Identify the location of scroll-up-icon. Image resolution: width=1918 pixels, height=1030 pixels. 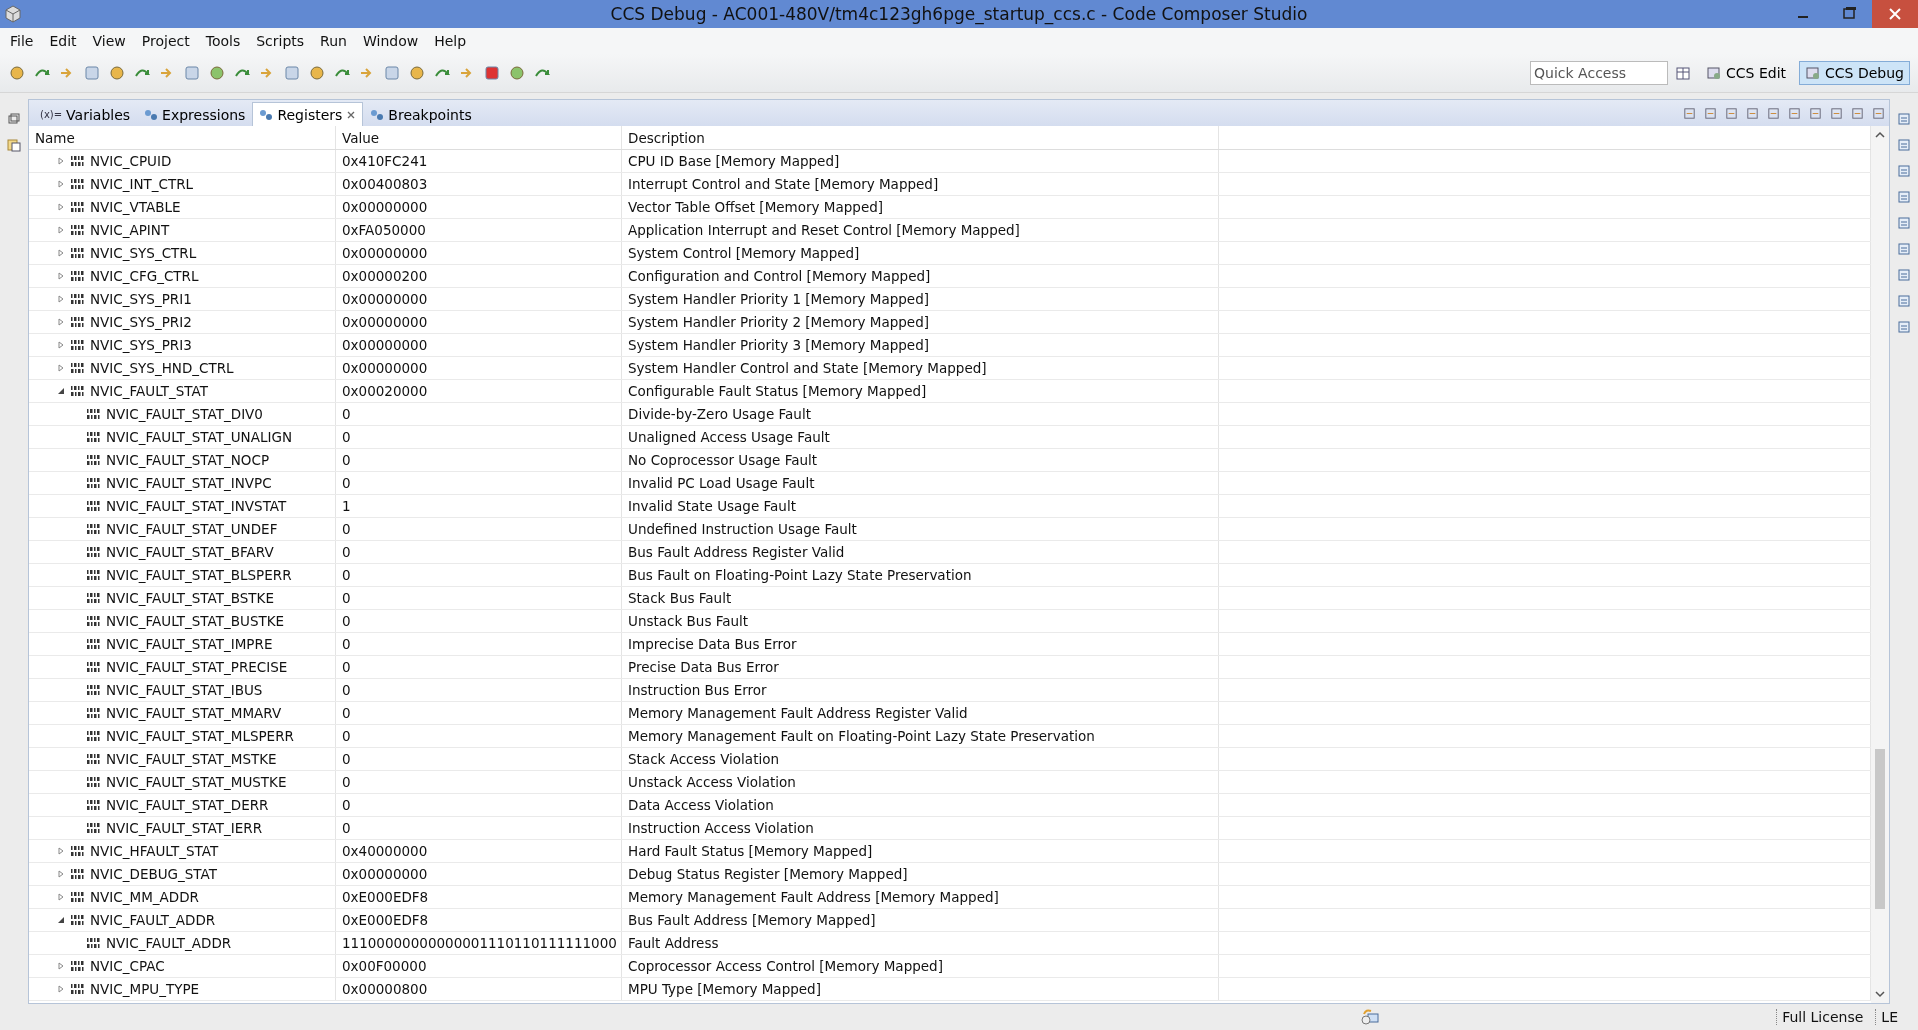
(1880, 135).